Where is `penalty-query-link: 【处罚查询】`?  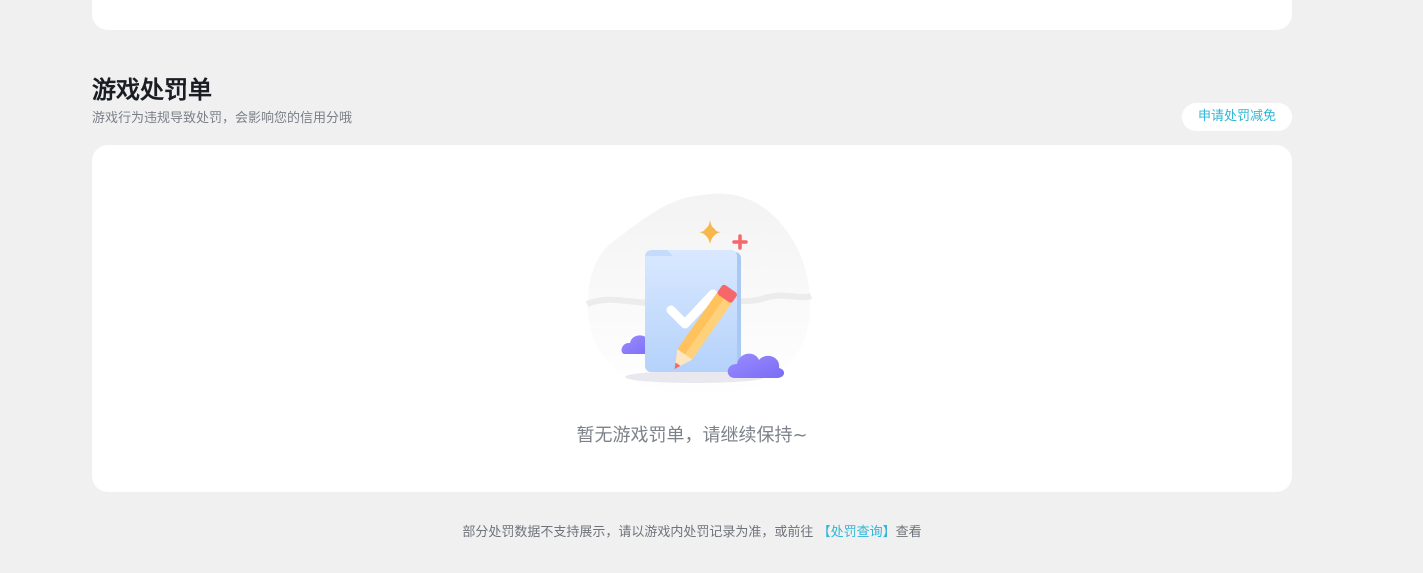 penalty-query-link: 【处罚查询】 is located at coordinates (857, 532).